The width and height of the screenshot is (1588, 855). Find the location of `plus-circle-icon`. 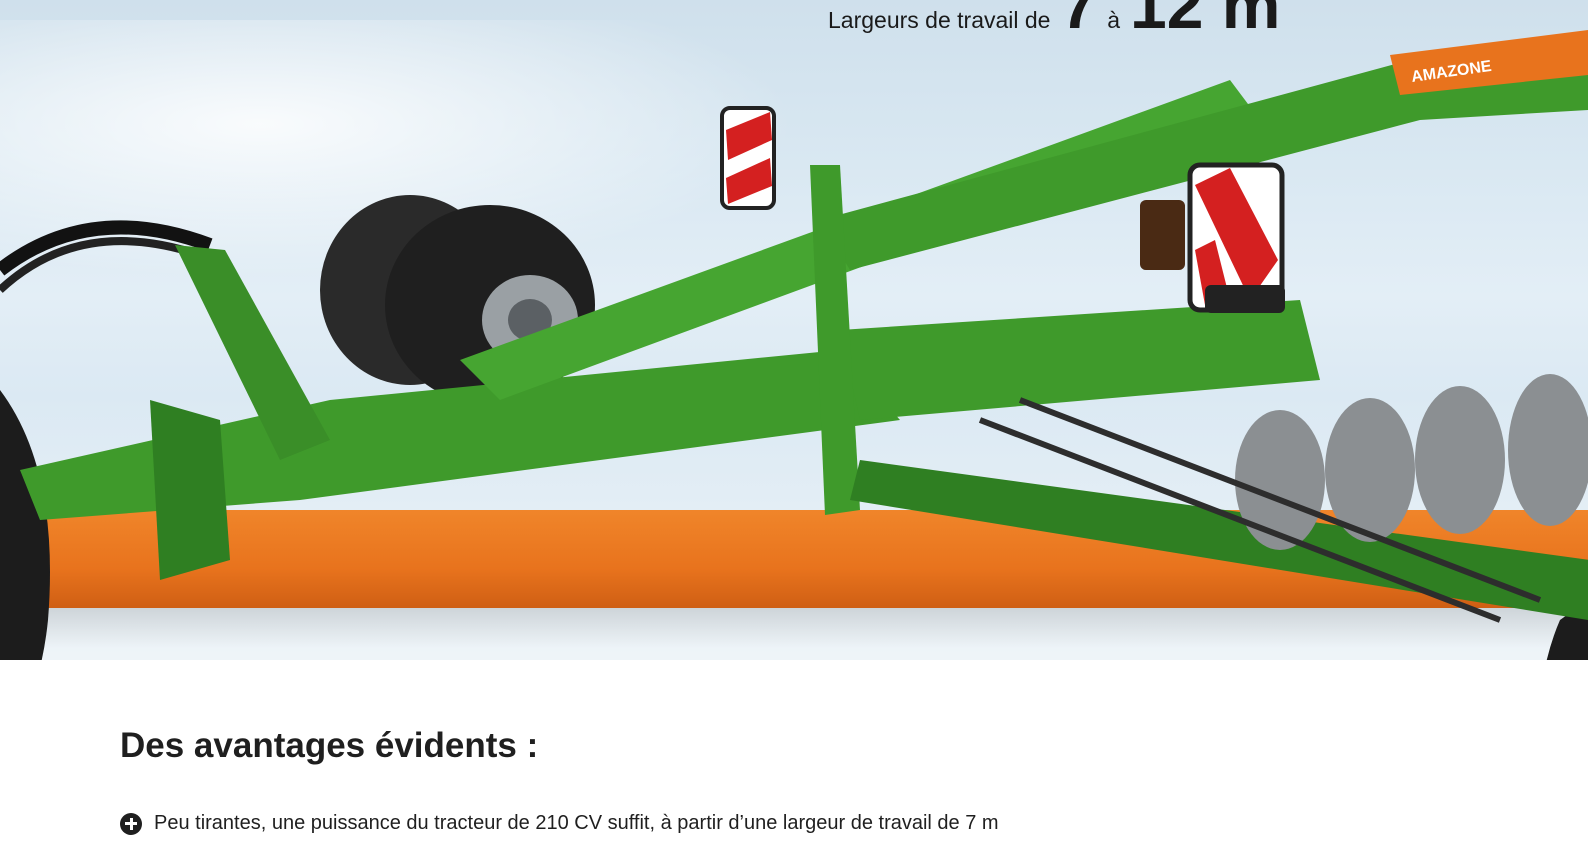

plus-circle-icon is located at coordinates (131, 823).